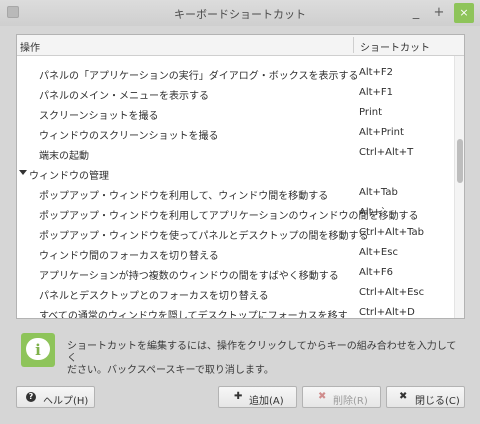  What do you see at coordinates (69, 176) in the screenshot?
I see `category-label: ウィンドウの管理` at bounding box center [69, 176].